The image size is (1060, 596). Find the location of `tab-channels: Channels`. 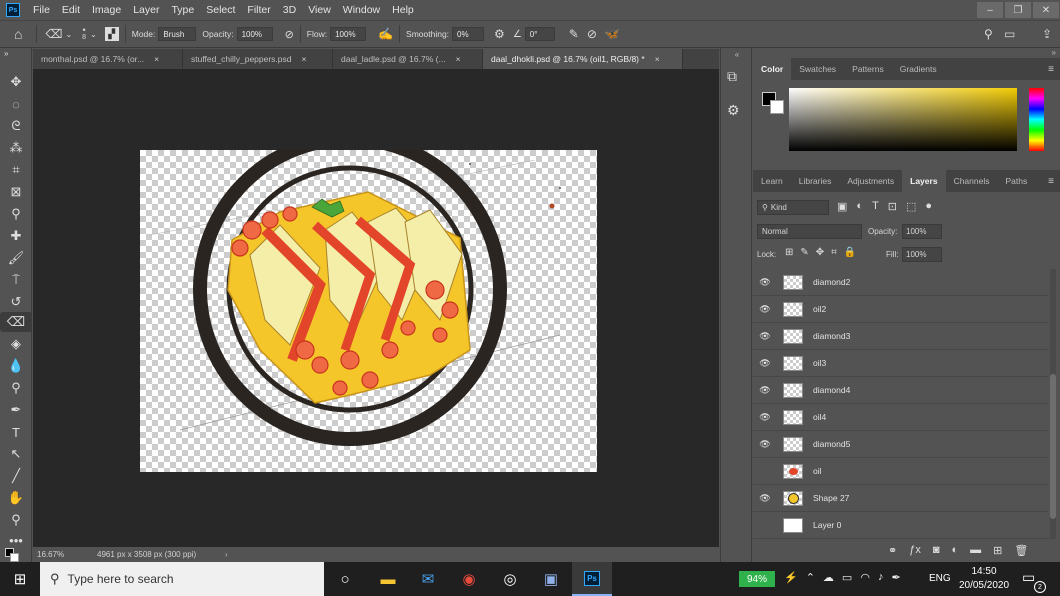

tab-channels: Channels is located at coordinates (972, 181).